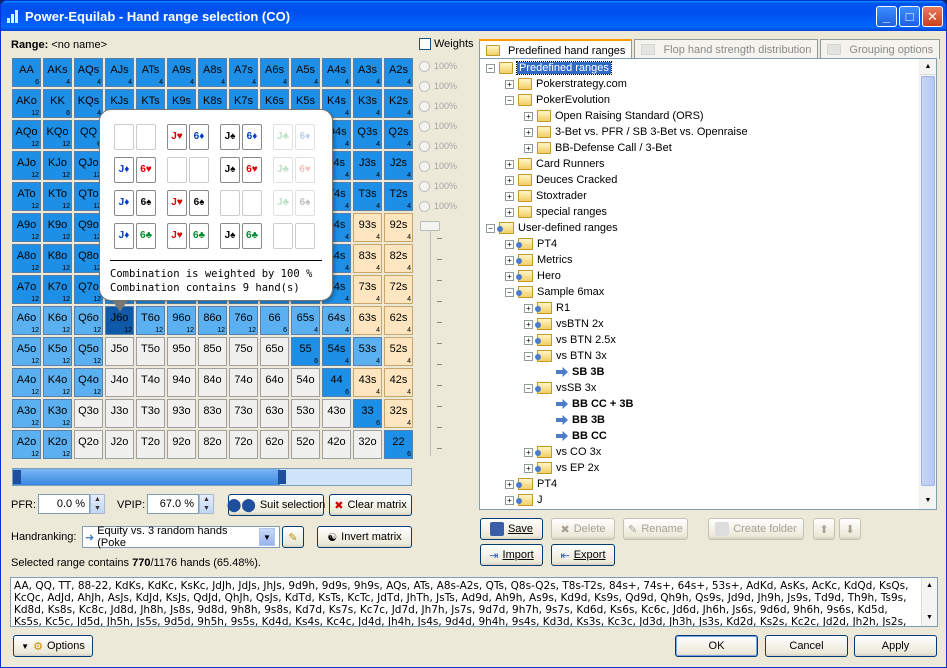 Image resolution: width=947 pixels, height=668 pixels. Describe the element at coordinates (88, 72) in the screenshot. I see `matrix-cell-AQs: AQs 4` at that location.